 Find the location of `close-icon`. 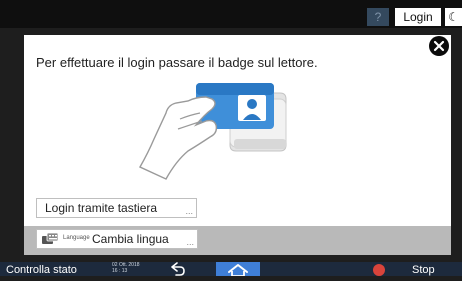

close-icon is located at coordinates (439, 46).